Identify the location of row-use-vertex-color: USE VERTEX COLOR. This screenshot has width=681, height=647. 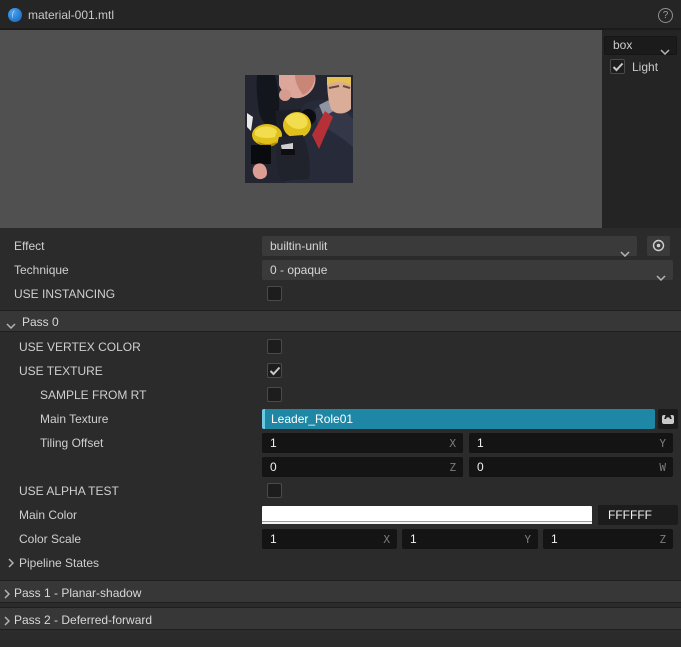
(340, 347).